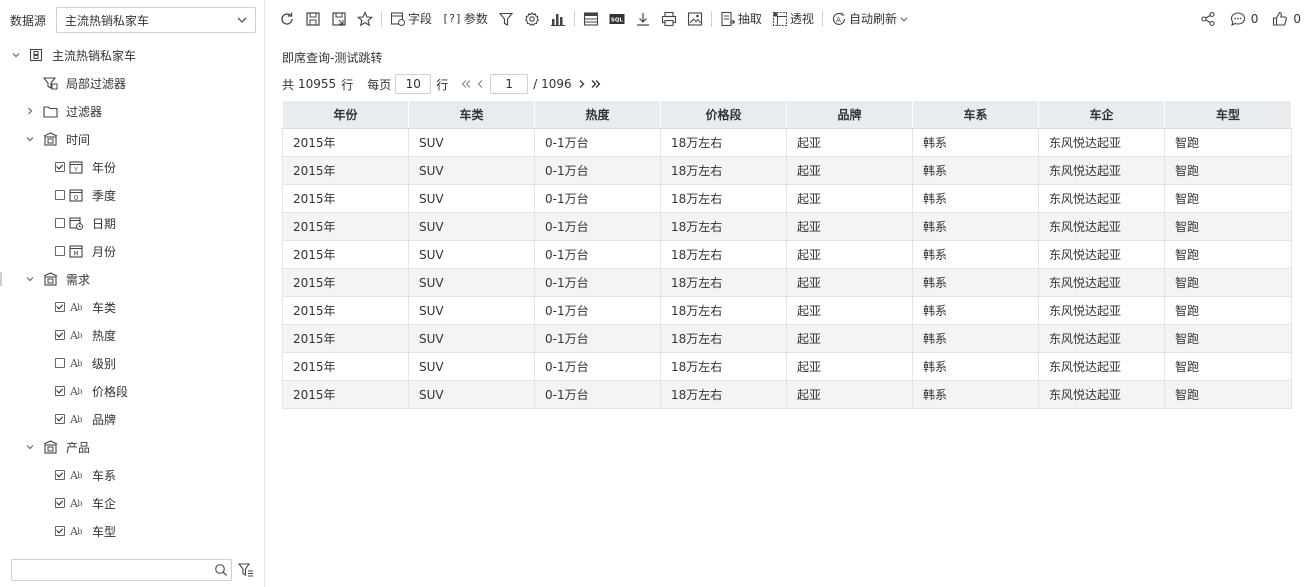  I want to click on filter-button, so click(506, 19).